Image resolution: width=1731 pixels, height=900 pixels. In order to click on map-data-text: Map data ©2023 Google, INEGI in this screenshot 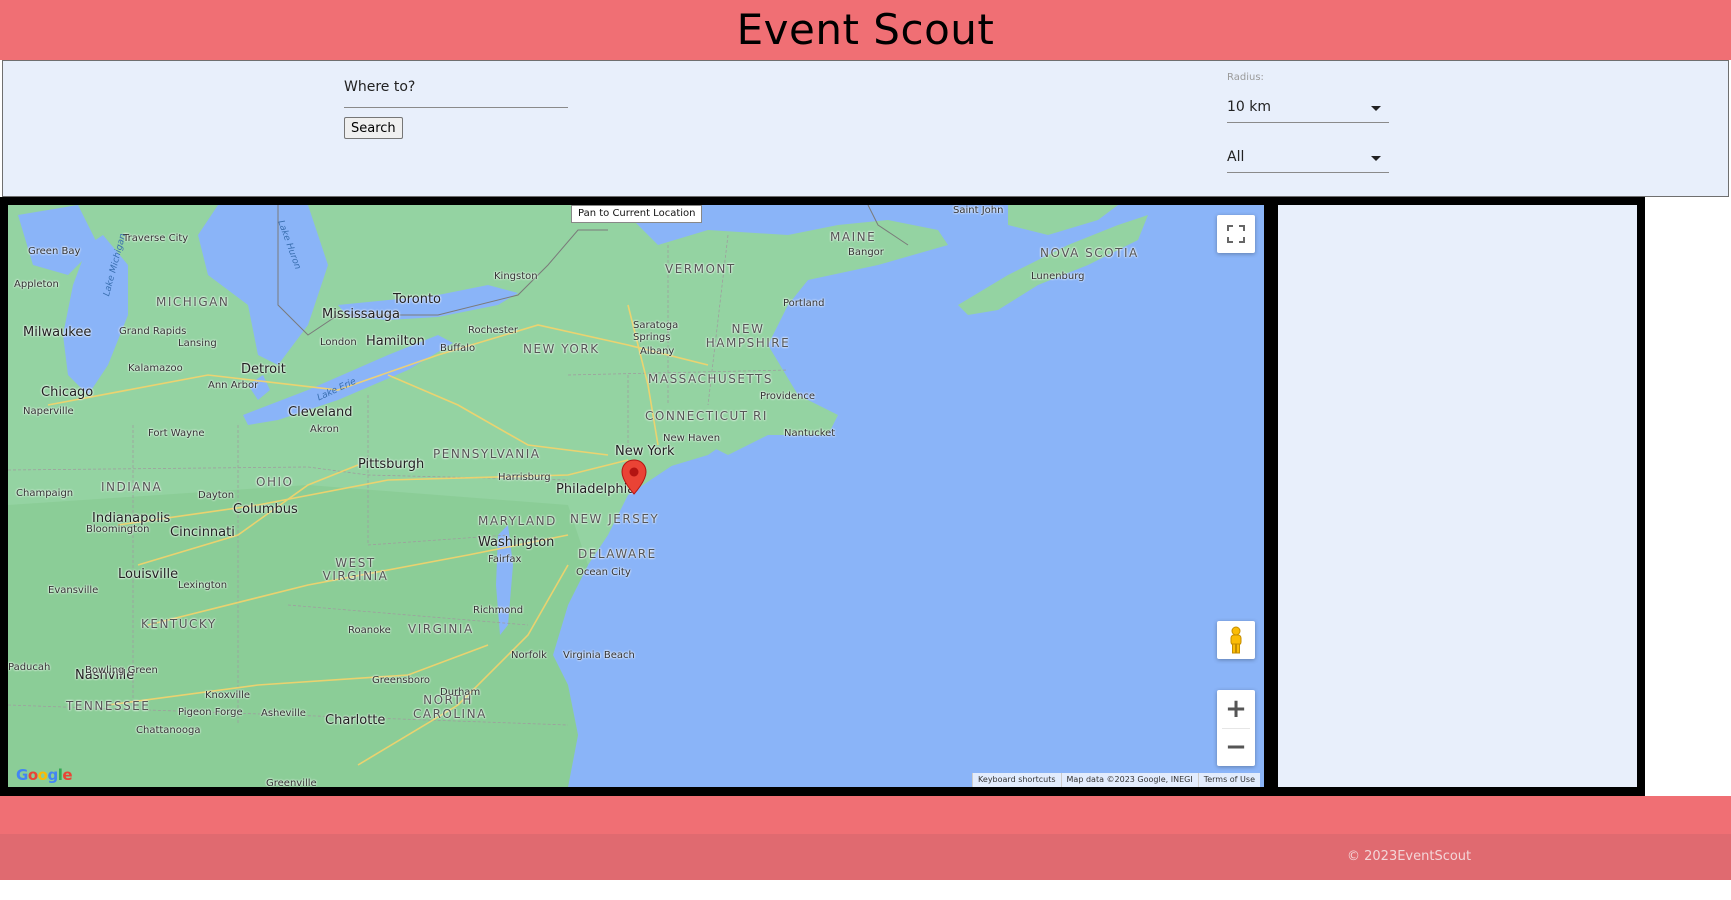, I will do `click(1129, 780)`.